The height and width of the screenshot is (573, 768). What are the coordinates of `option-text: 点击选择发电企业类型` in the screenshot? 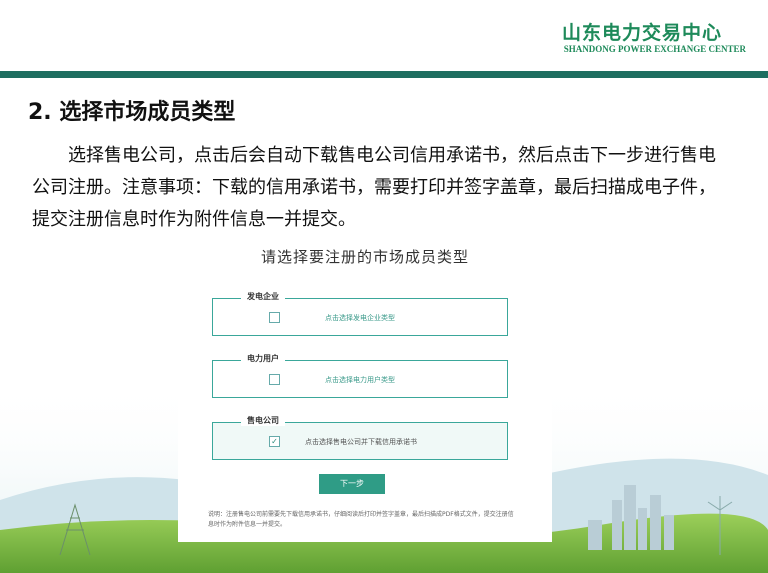 It's located at (360, 318).